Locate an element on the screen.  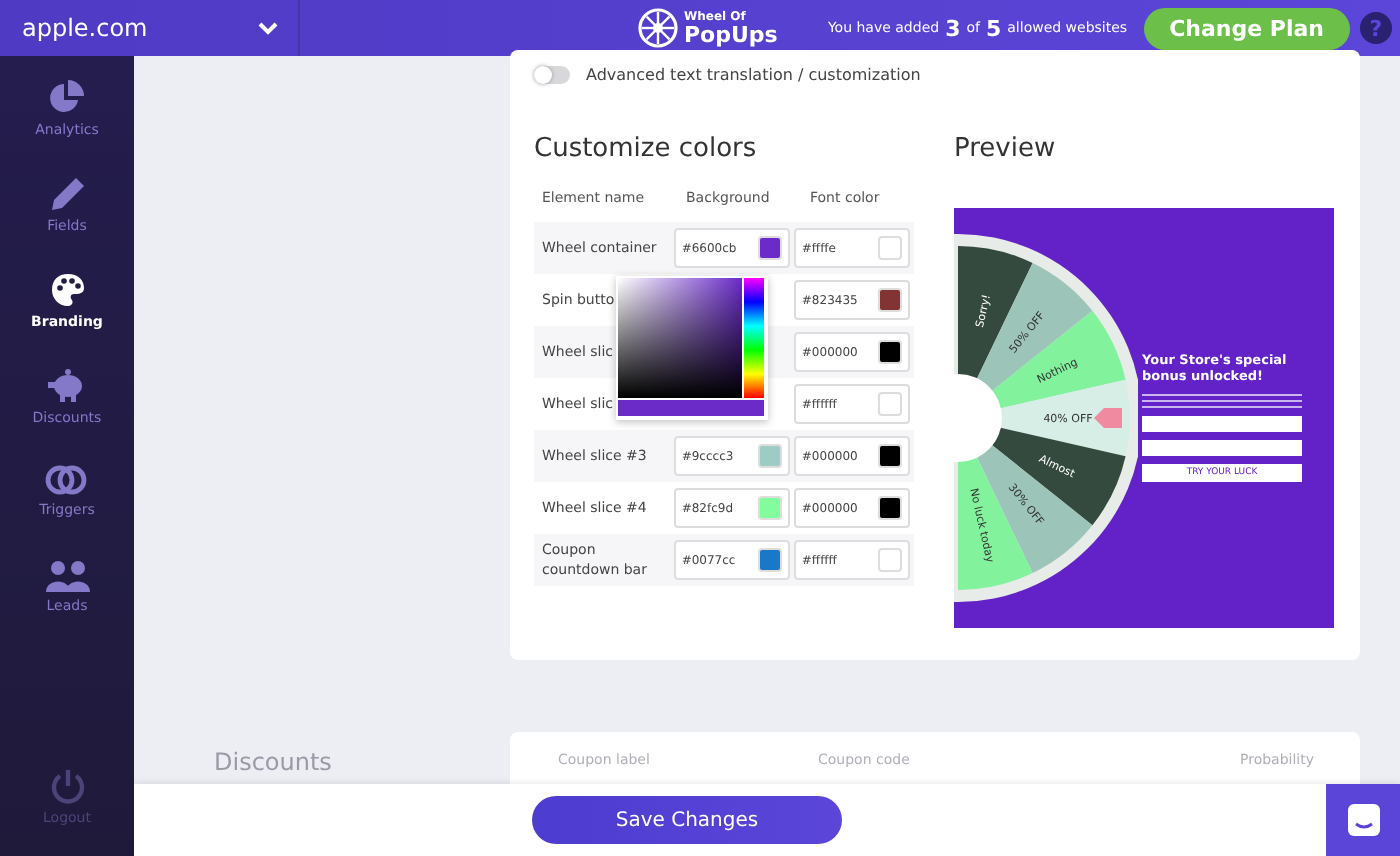
wheel-hub is located at coordinates (978, 418).